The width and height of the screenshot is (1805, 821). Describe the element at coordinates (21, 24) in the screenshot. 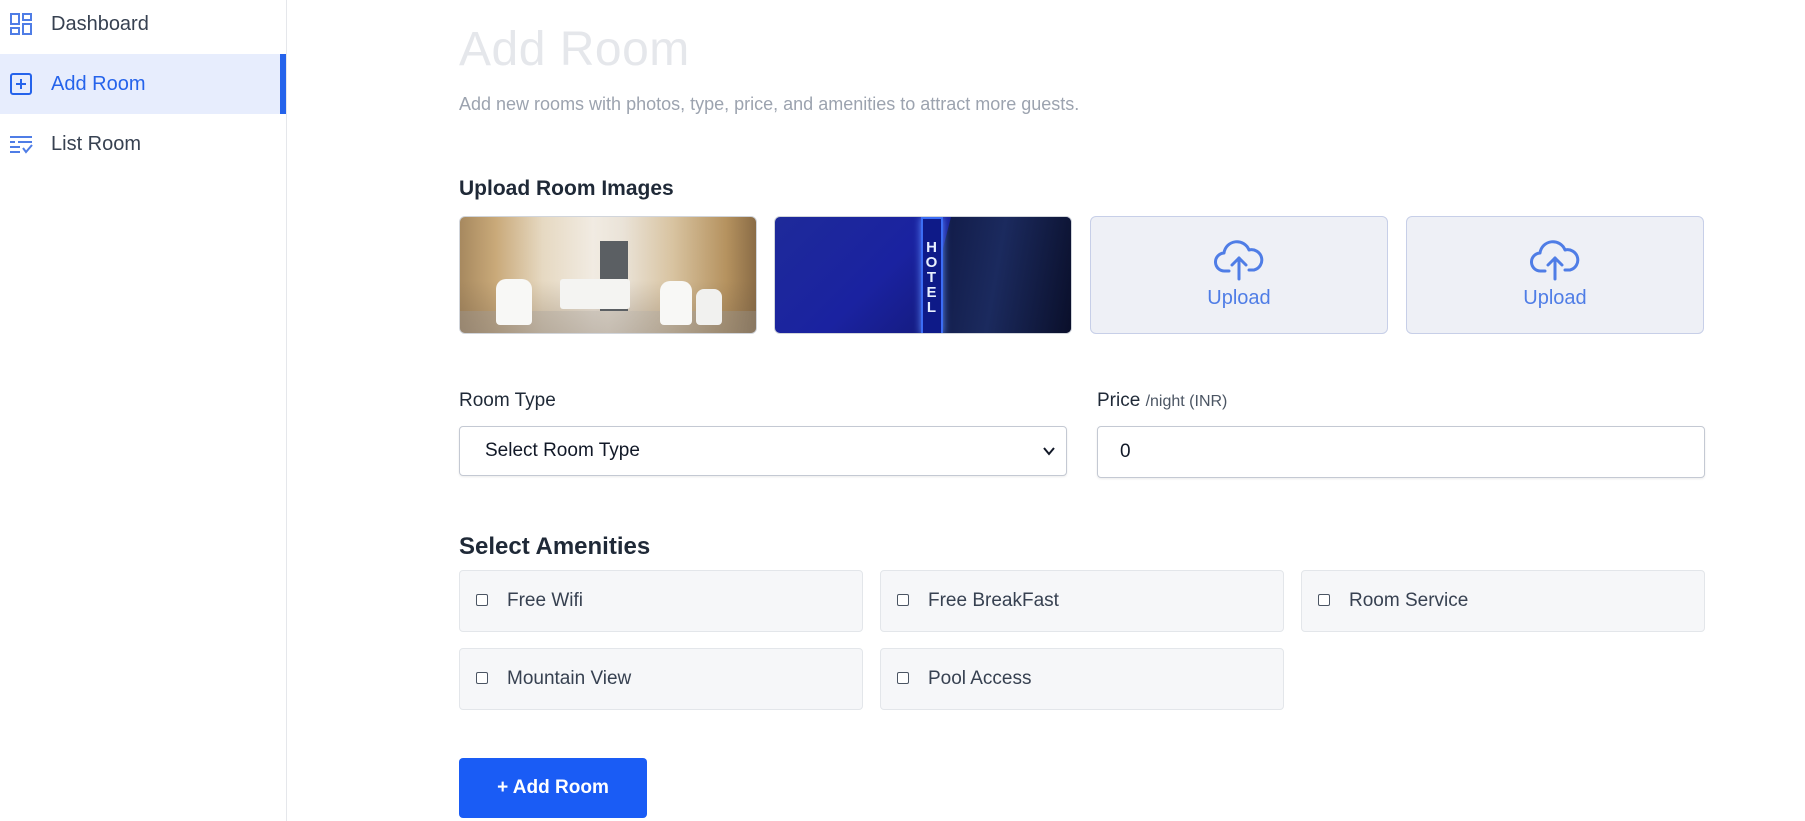

I see `dashboard-icon` at that location.